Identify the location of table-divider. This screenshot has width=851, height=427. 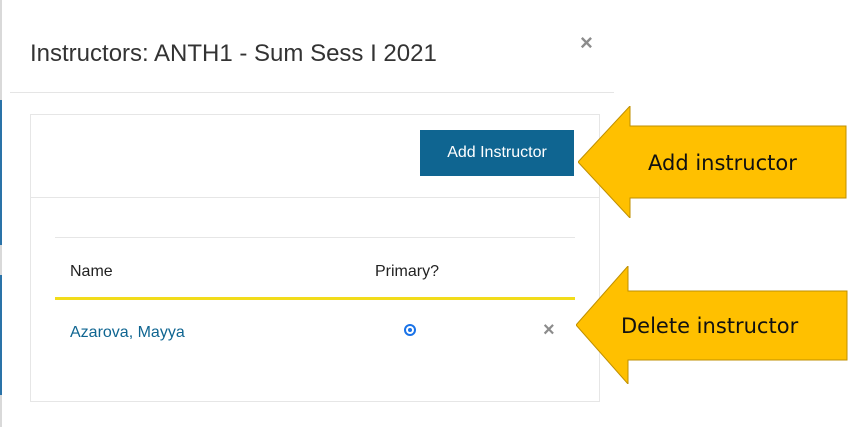
(315, 237).